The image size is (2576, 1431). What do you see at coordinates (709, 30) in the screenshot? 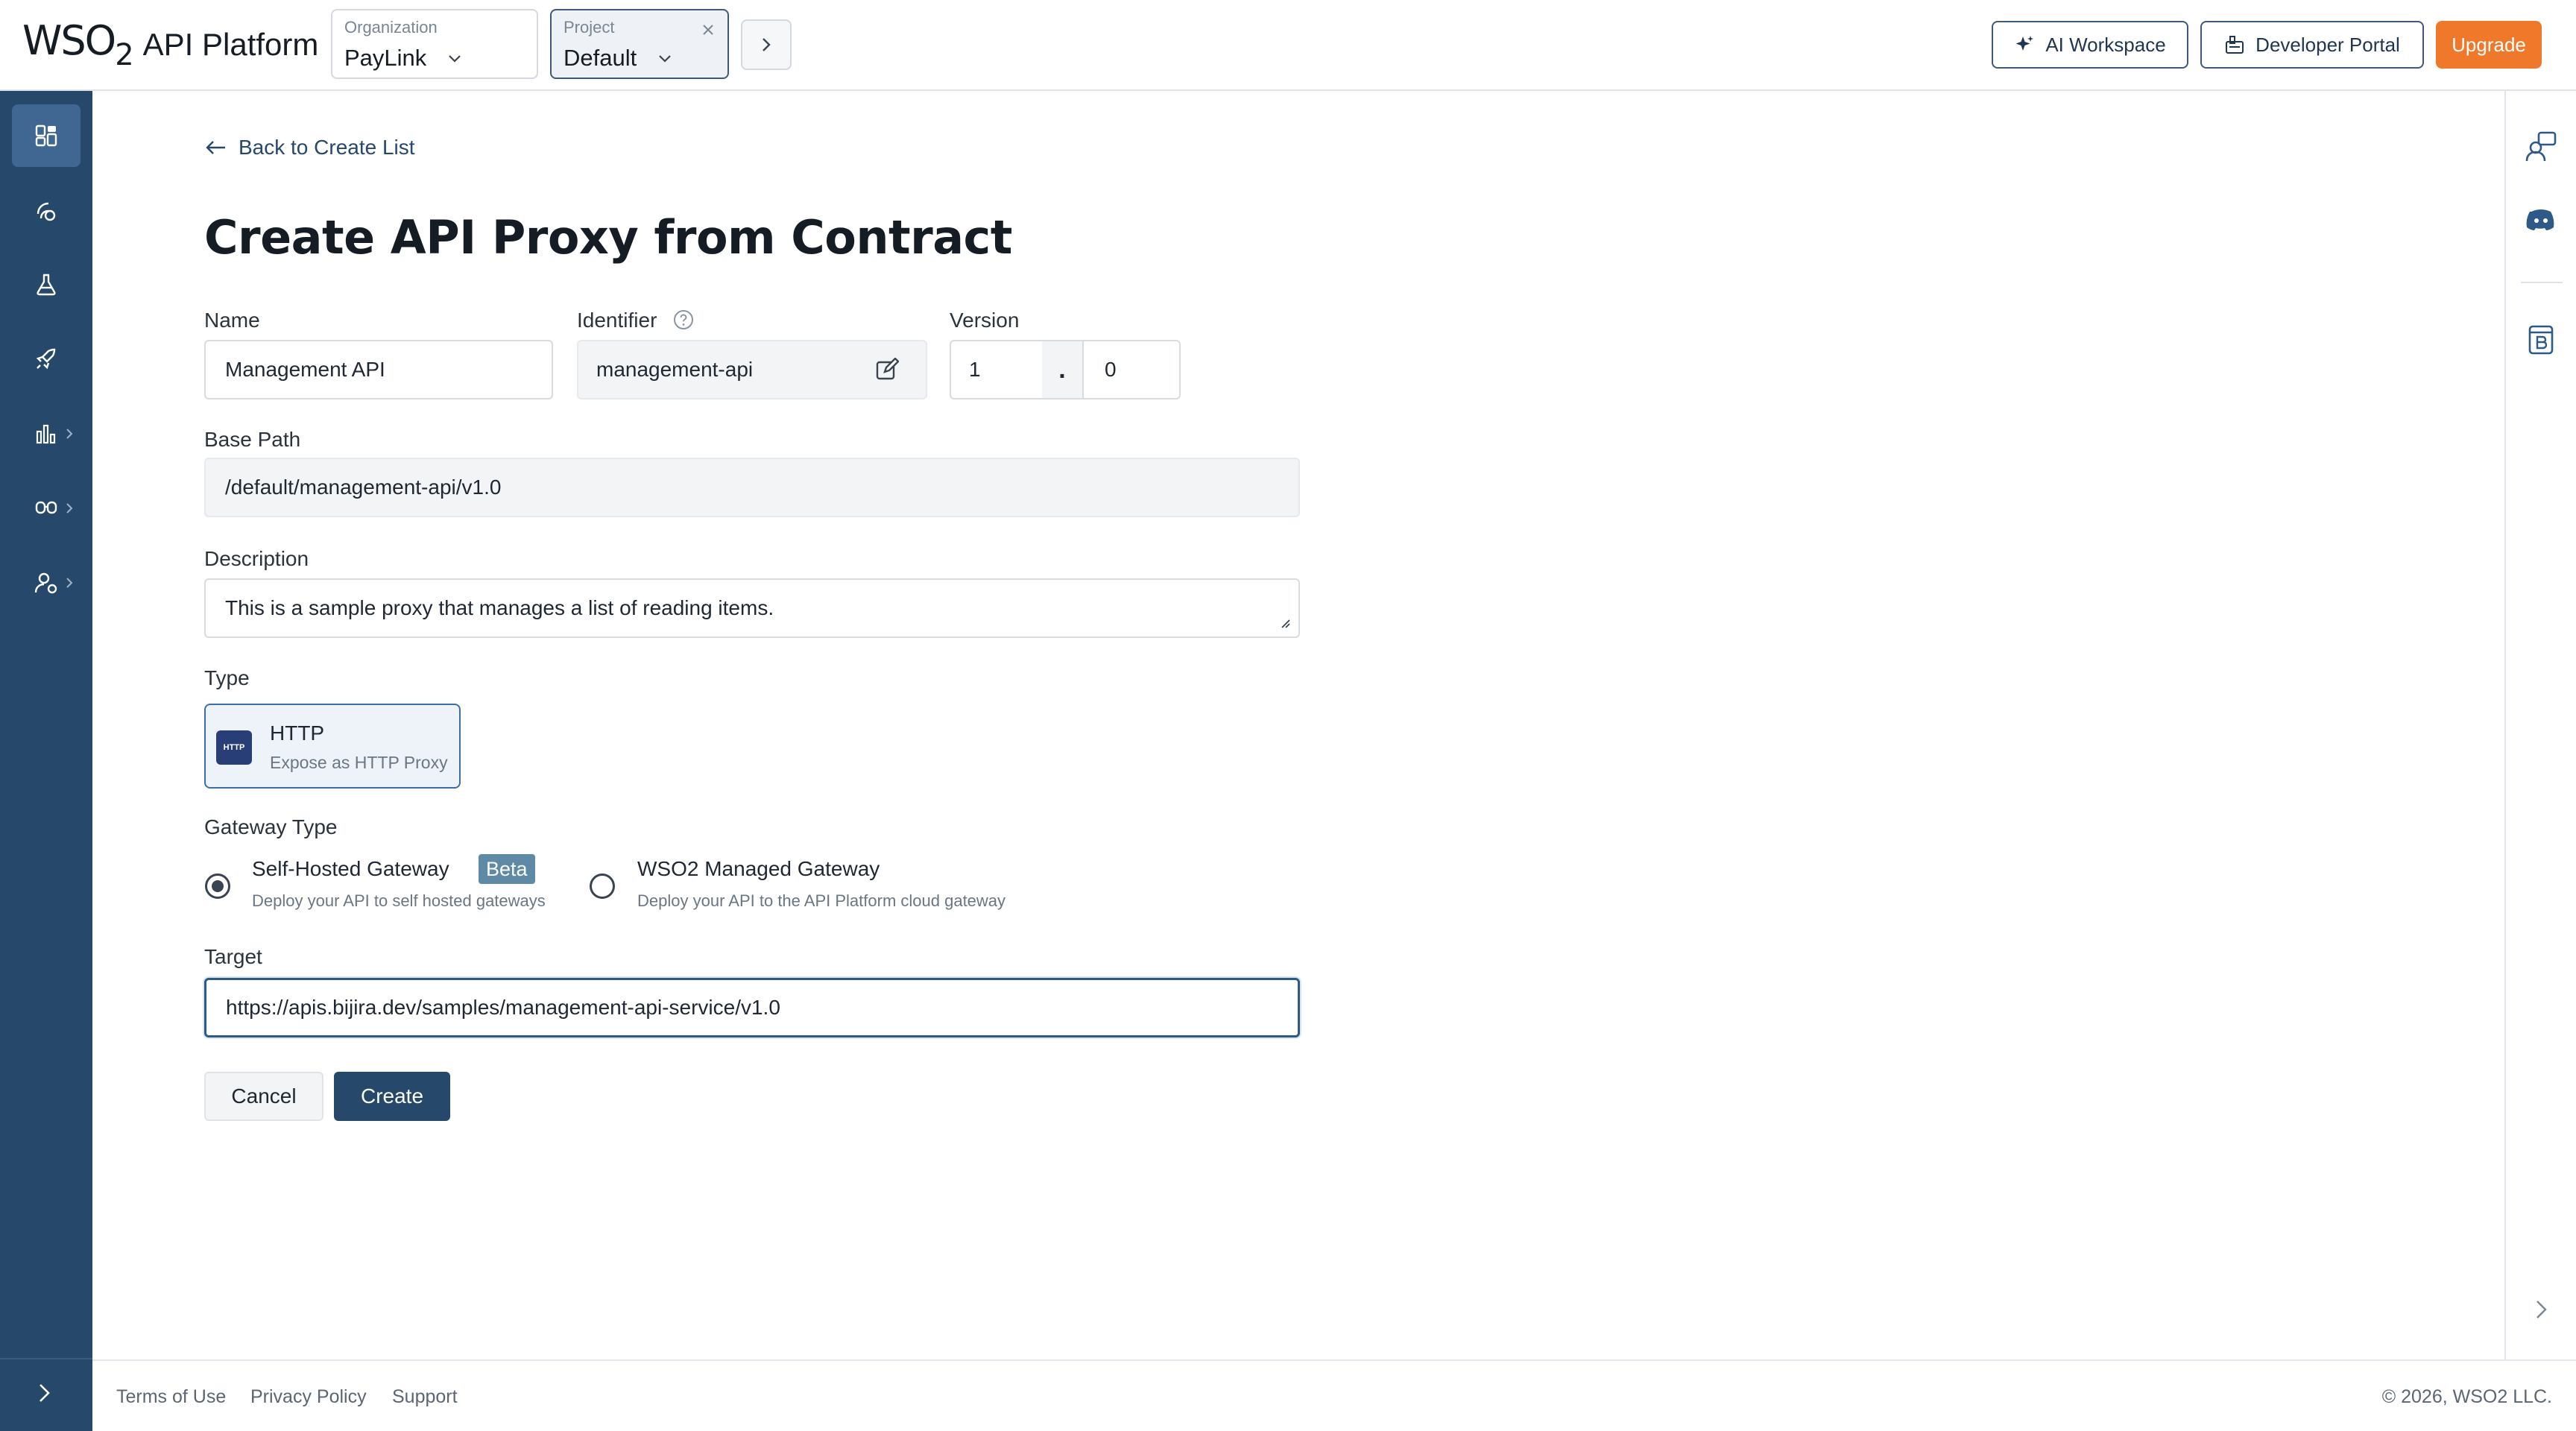
I see `close-icon` at bounding box center [709, 30].